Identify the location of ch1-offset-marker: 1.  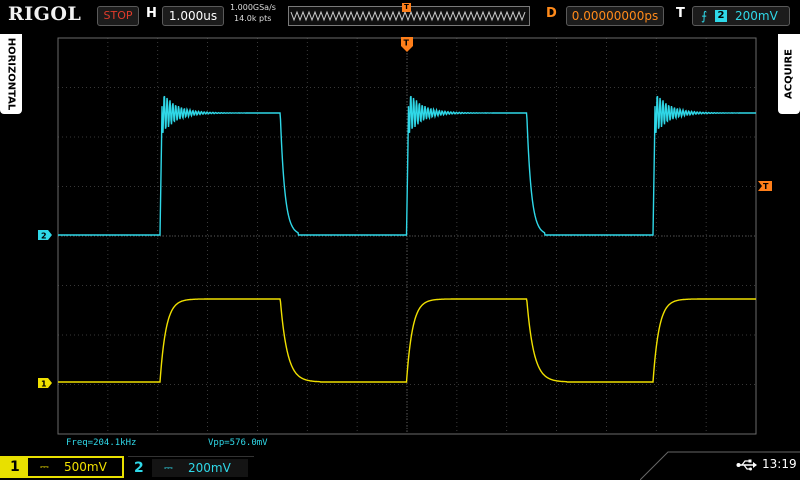
(45, 383).